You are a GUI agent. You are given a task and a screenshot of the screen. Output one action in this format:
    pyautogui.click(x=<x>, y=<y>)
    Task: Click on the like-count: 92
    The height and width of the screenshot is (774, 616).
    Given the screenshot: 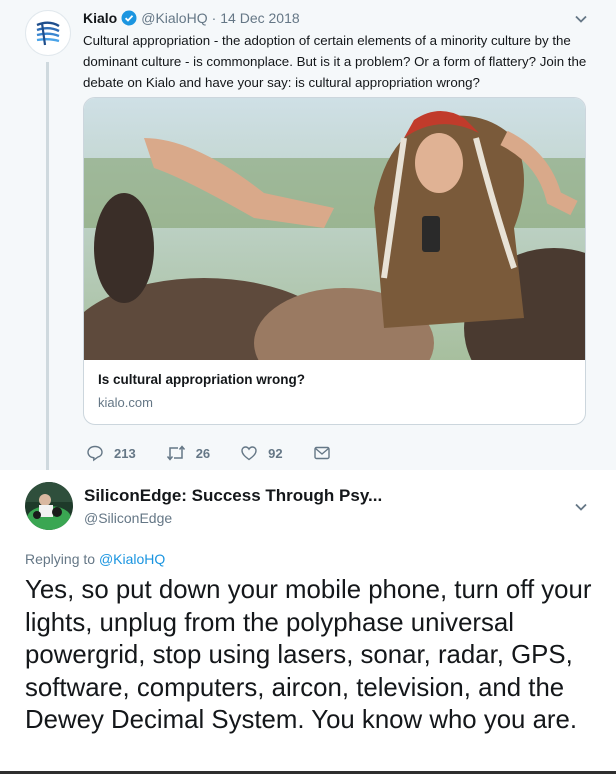 What is the action you would take?
    pyautogui.click(x=275, y=453)
    